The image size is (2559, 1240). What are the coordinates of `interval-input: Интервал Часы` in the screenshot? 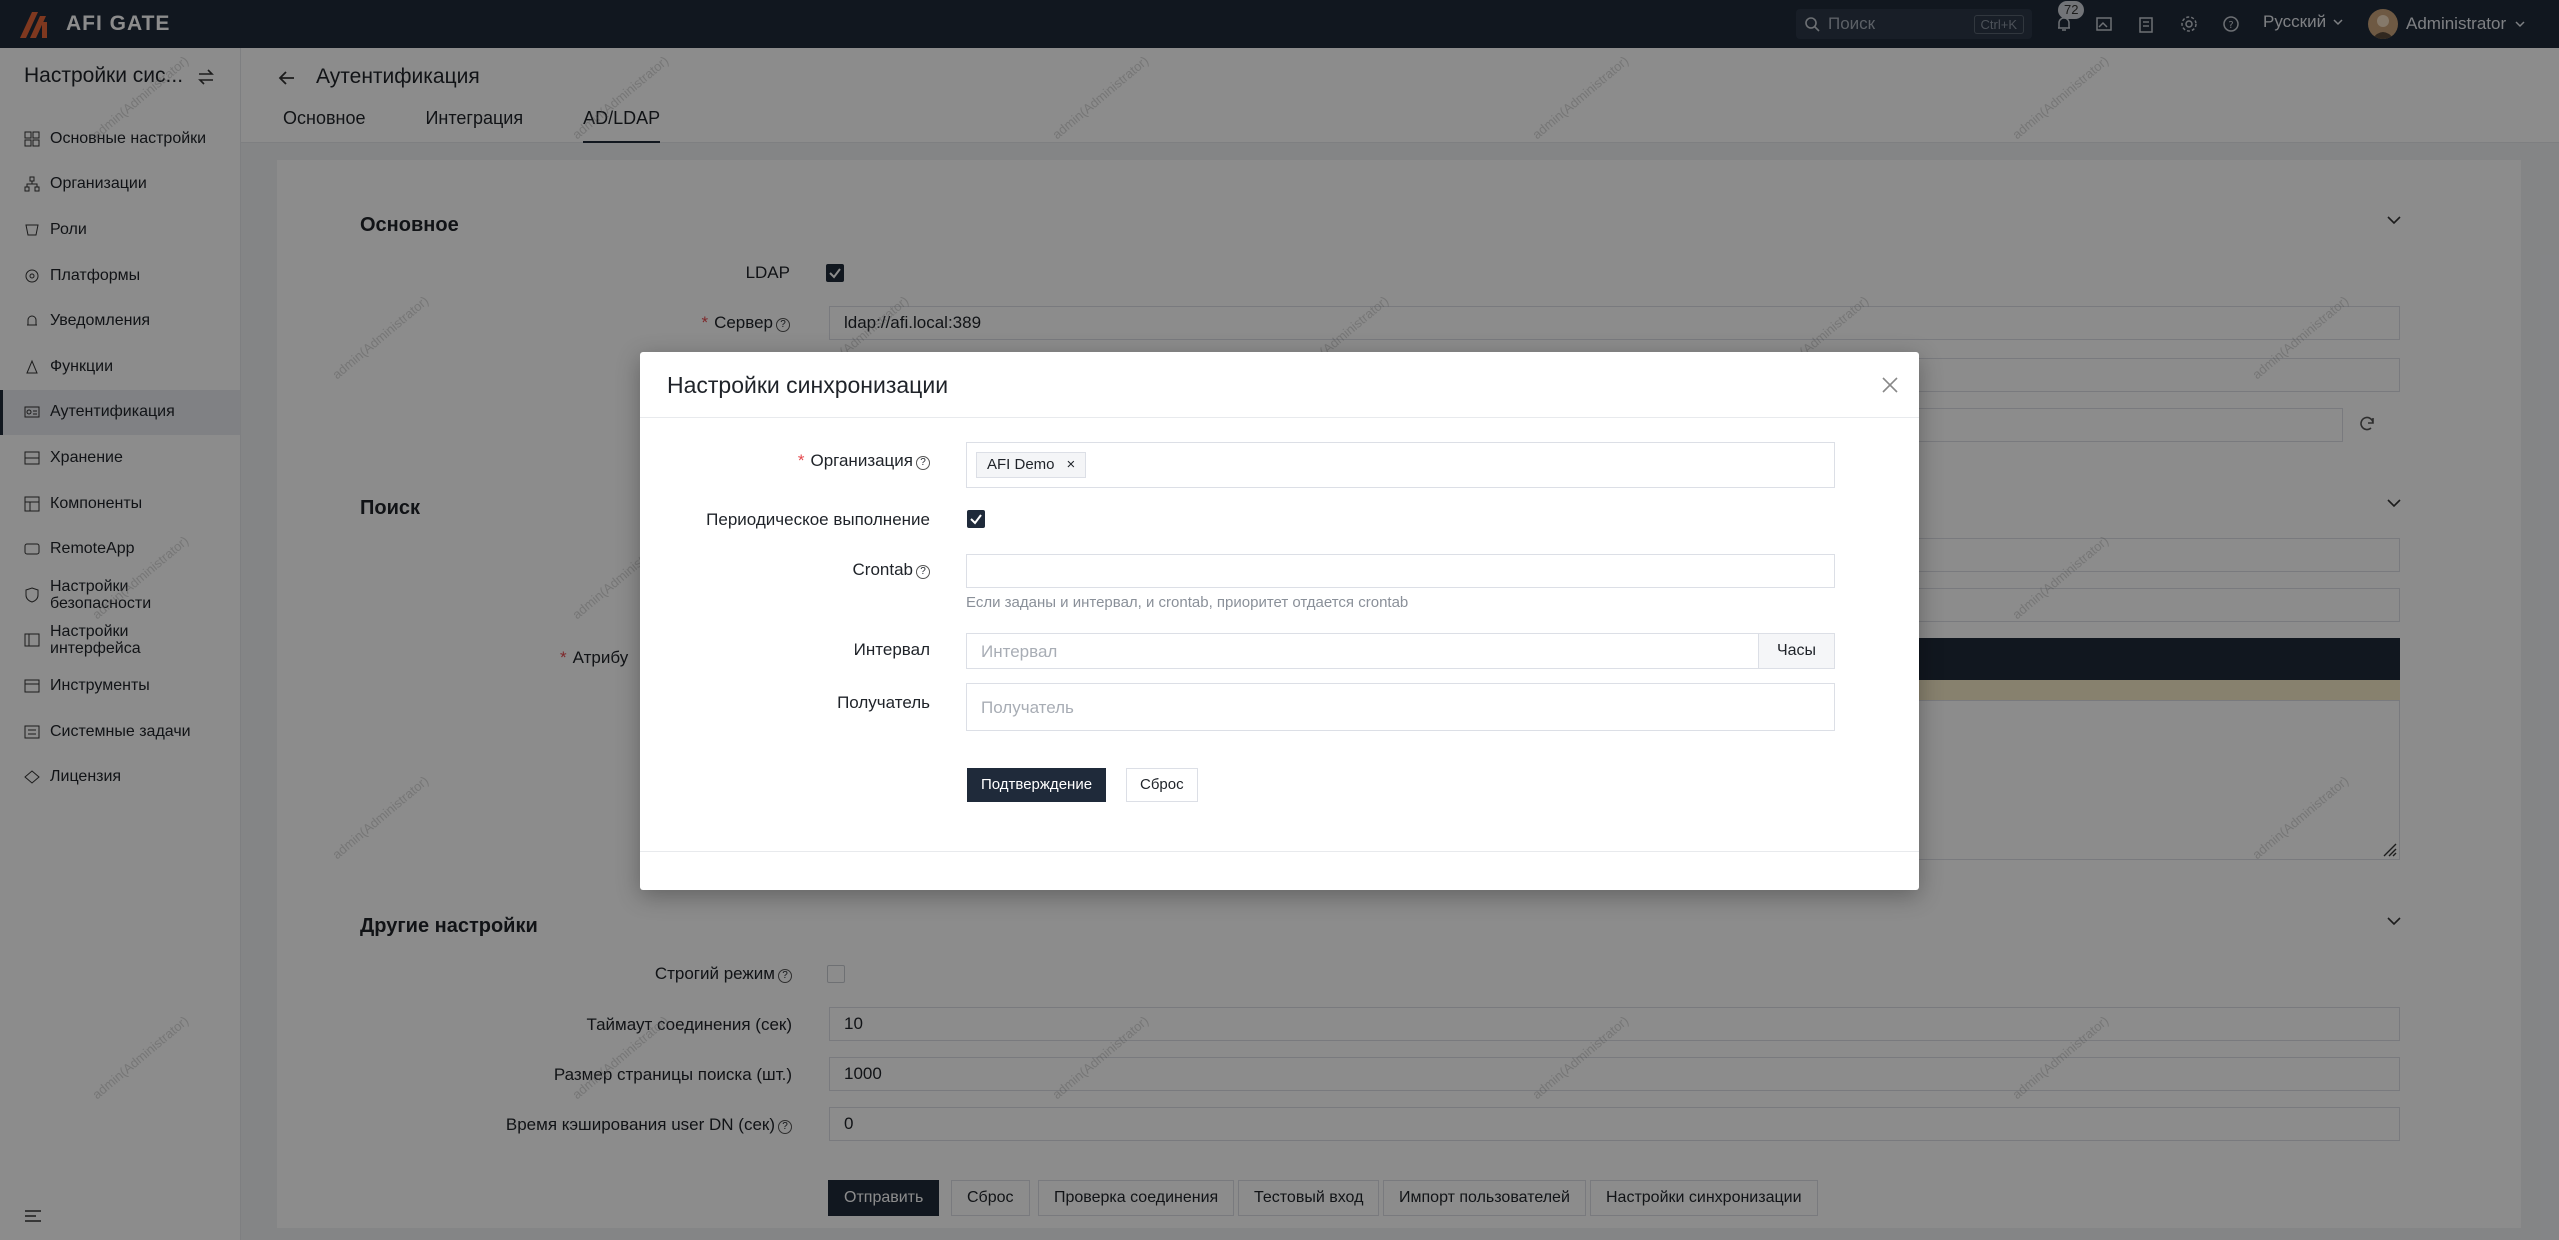 It's located at (1400, 651).